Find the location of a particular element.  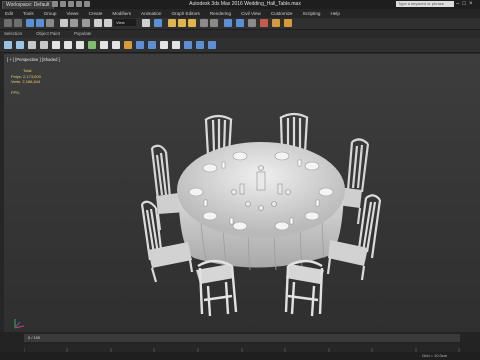

axis-gizmo-icon is located at coordinates (19, 324).